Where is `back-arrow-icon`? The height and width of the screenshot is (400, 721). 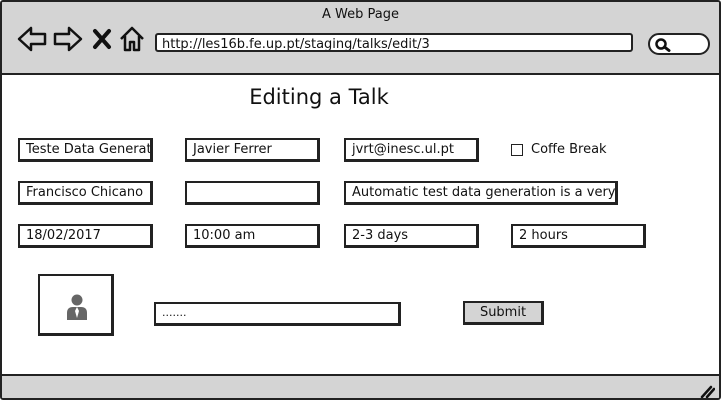 back-arrow-icon is located at coordinates (32, 39).